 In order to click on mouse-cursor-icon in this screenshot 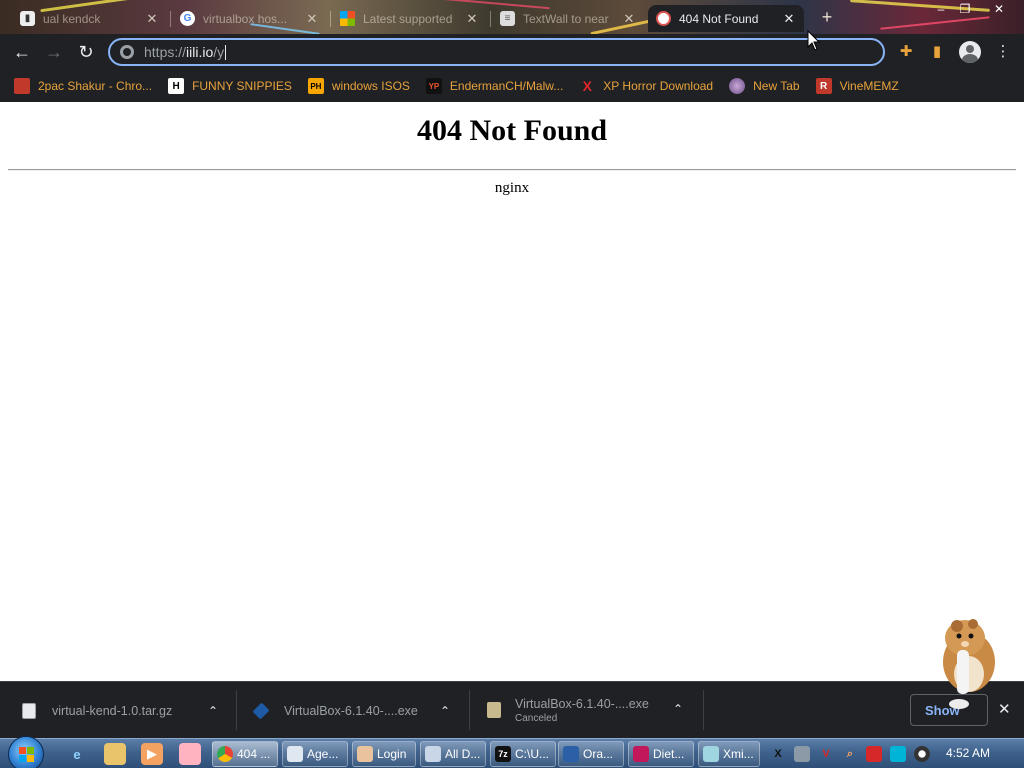, I will do `click(814, 40)`.